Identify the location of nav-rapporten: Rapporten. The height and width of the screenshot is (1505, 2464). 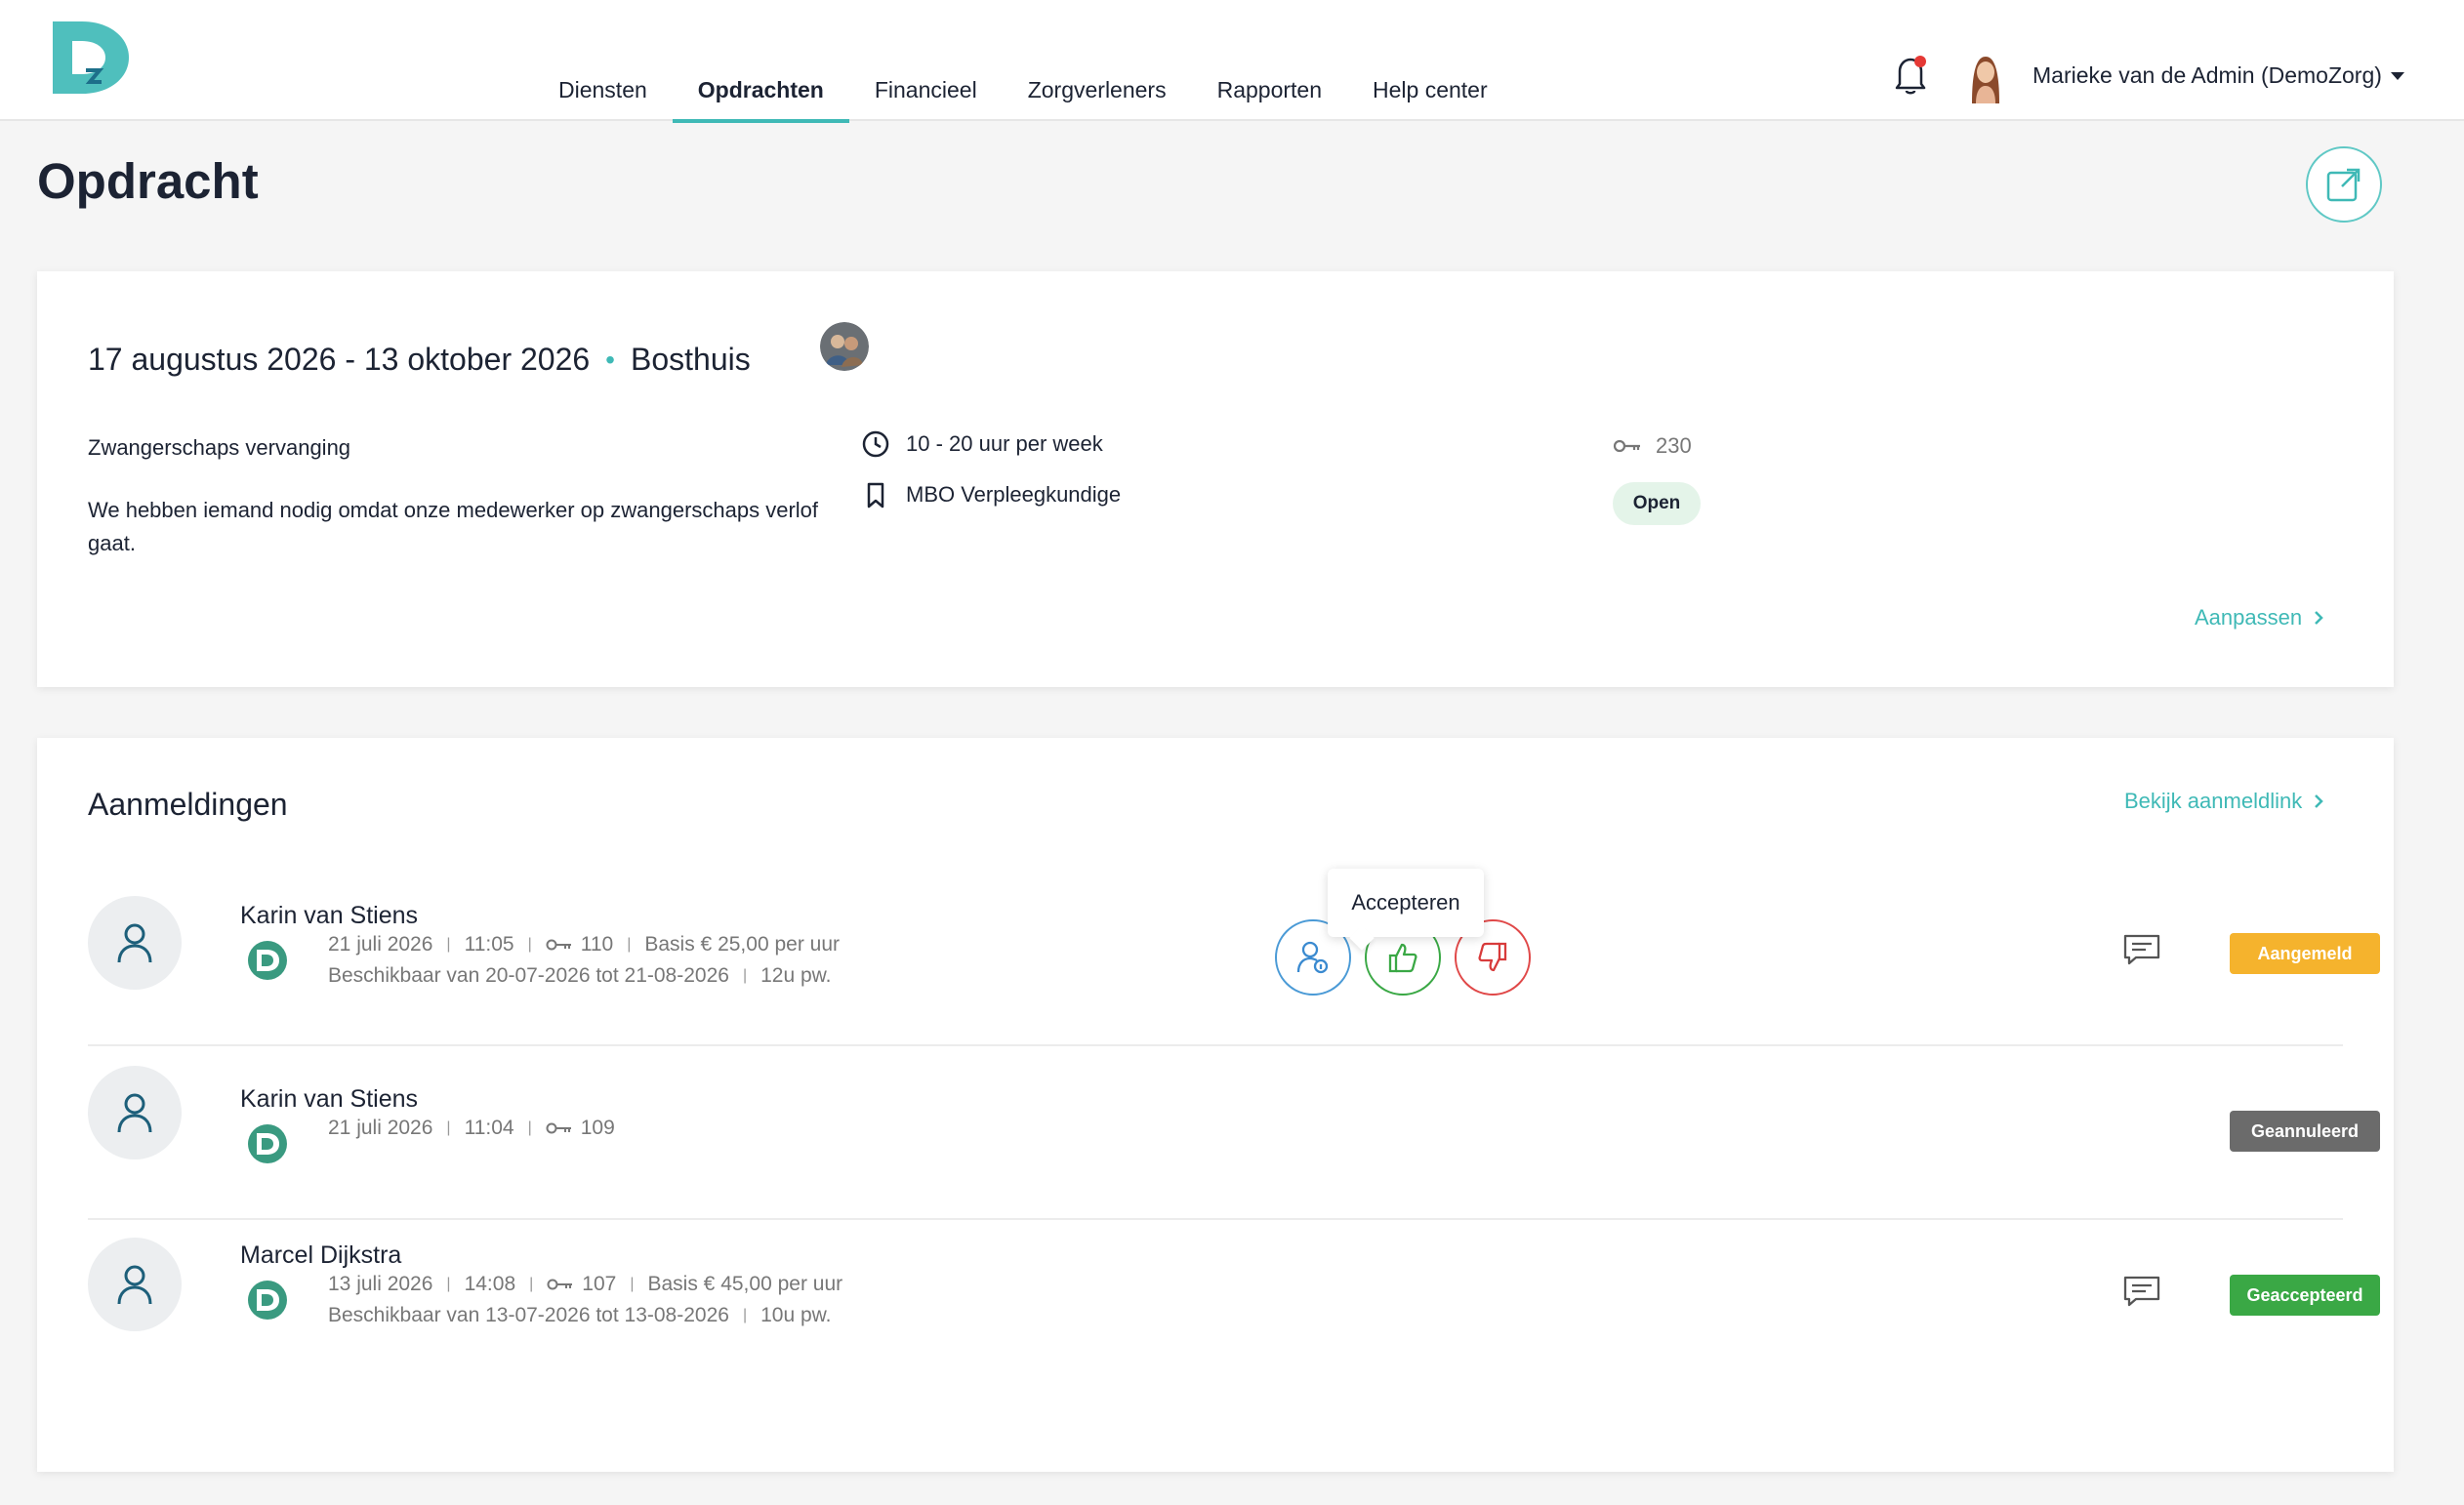
(1269, 60).